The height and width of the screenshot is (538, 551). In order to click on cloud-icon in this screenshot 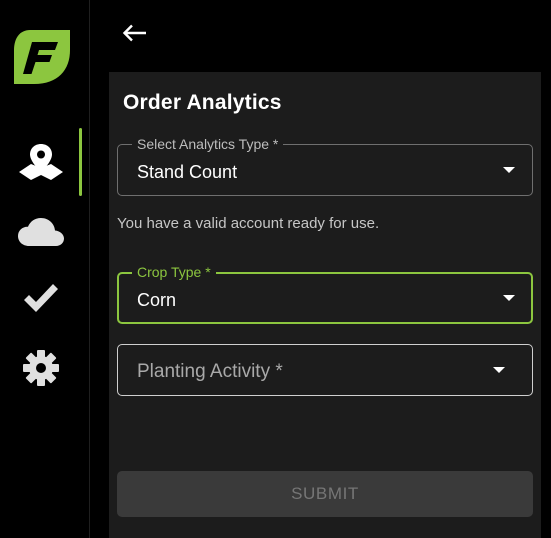, I will do `click(41, 232)`.